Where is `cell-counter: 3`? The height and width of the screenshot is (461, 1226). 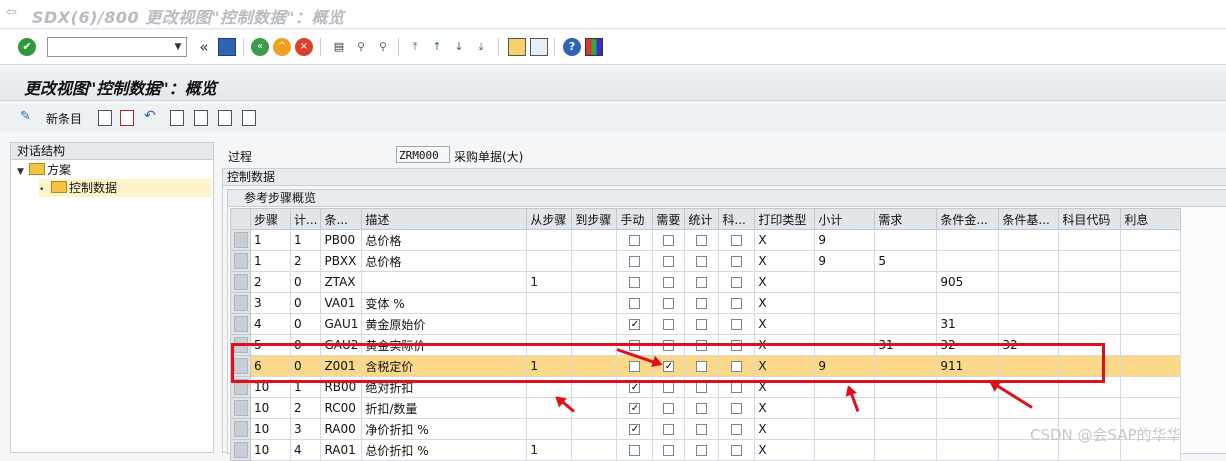
cell-counter: 3 is located at coordinates (305, 429).